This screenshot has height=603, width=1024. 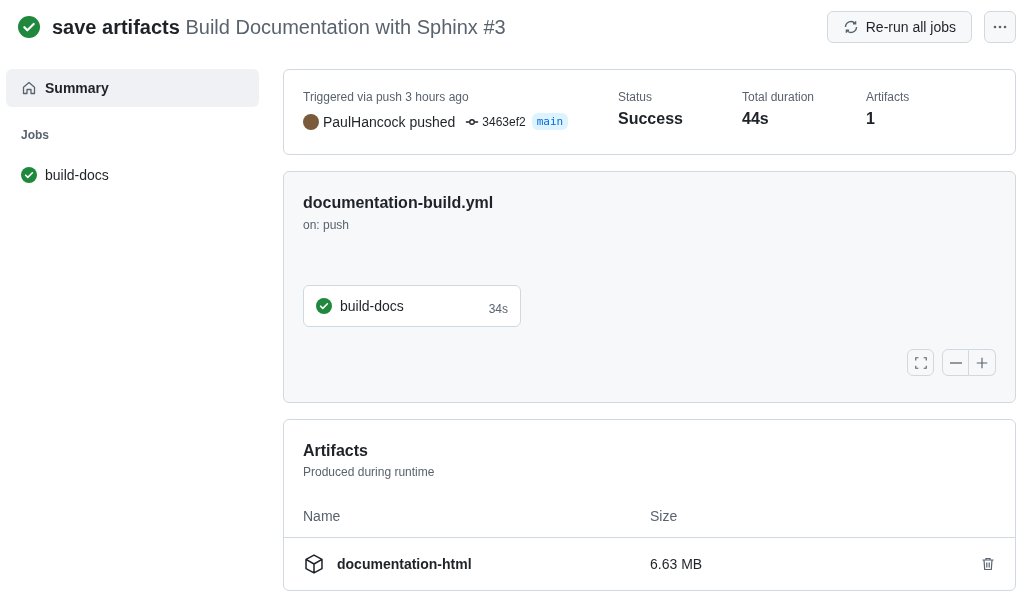 What do you see at coordinates (664, 516) in the screenshot?
I see `column-header: Size` at bounding box center [664, 516].